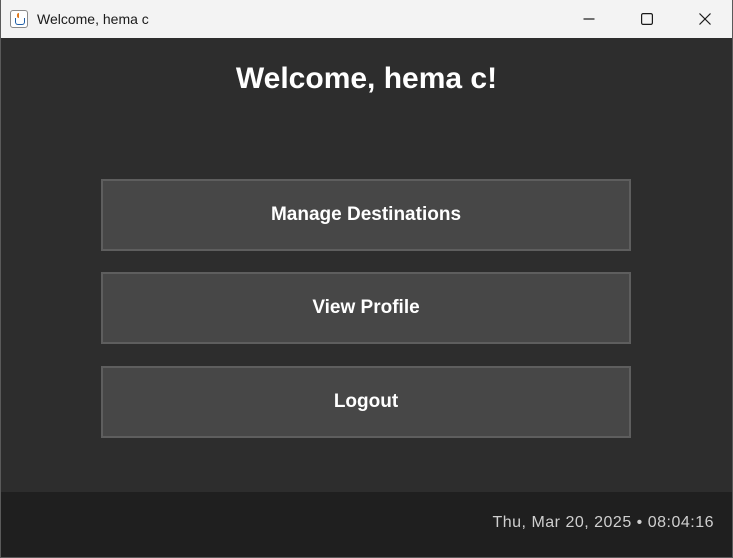 The height and width of the screenshot is (558, 733). I want to click on title-bar: Welcome, hema c, so click(366, 19).